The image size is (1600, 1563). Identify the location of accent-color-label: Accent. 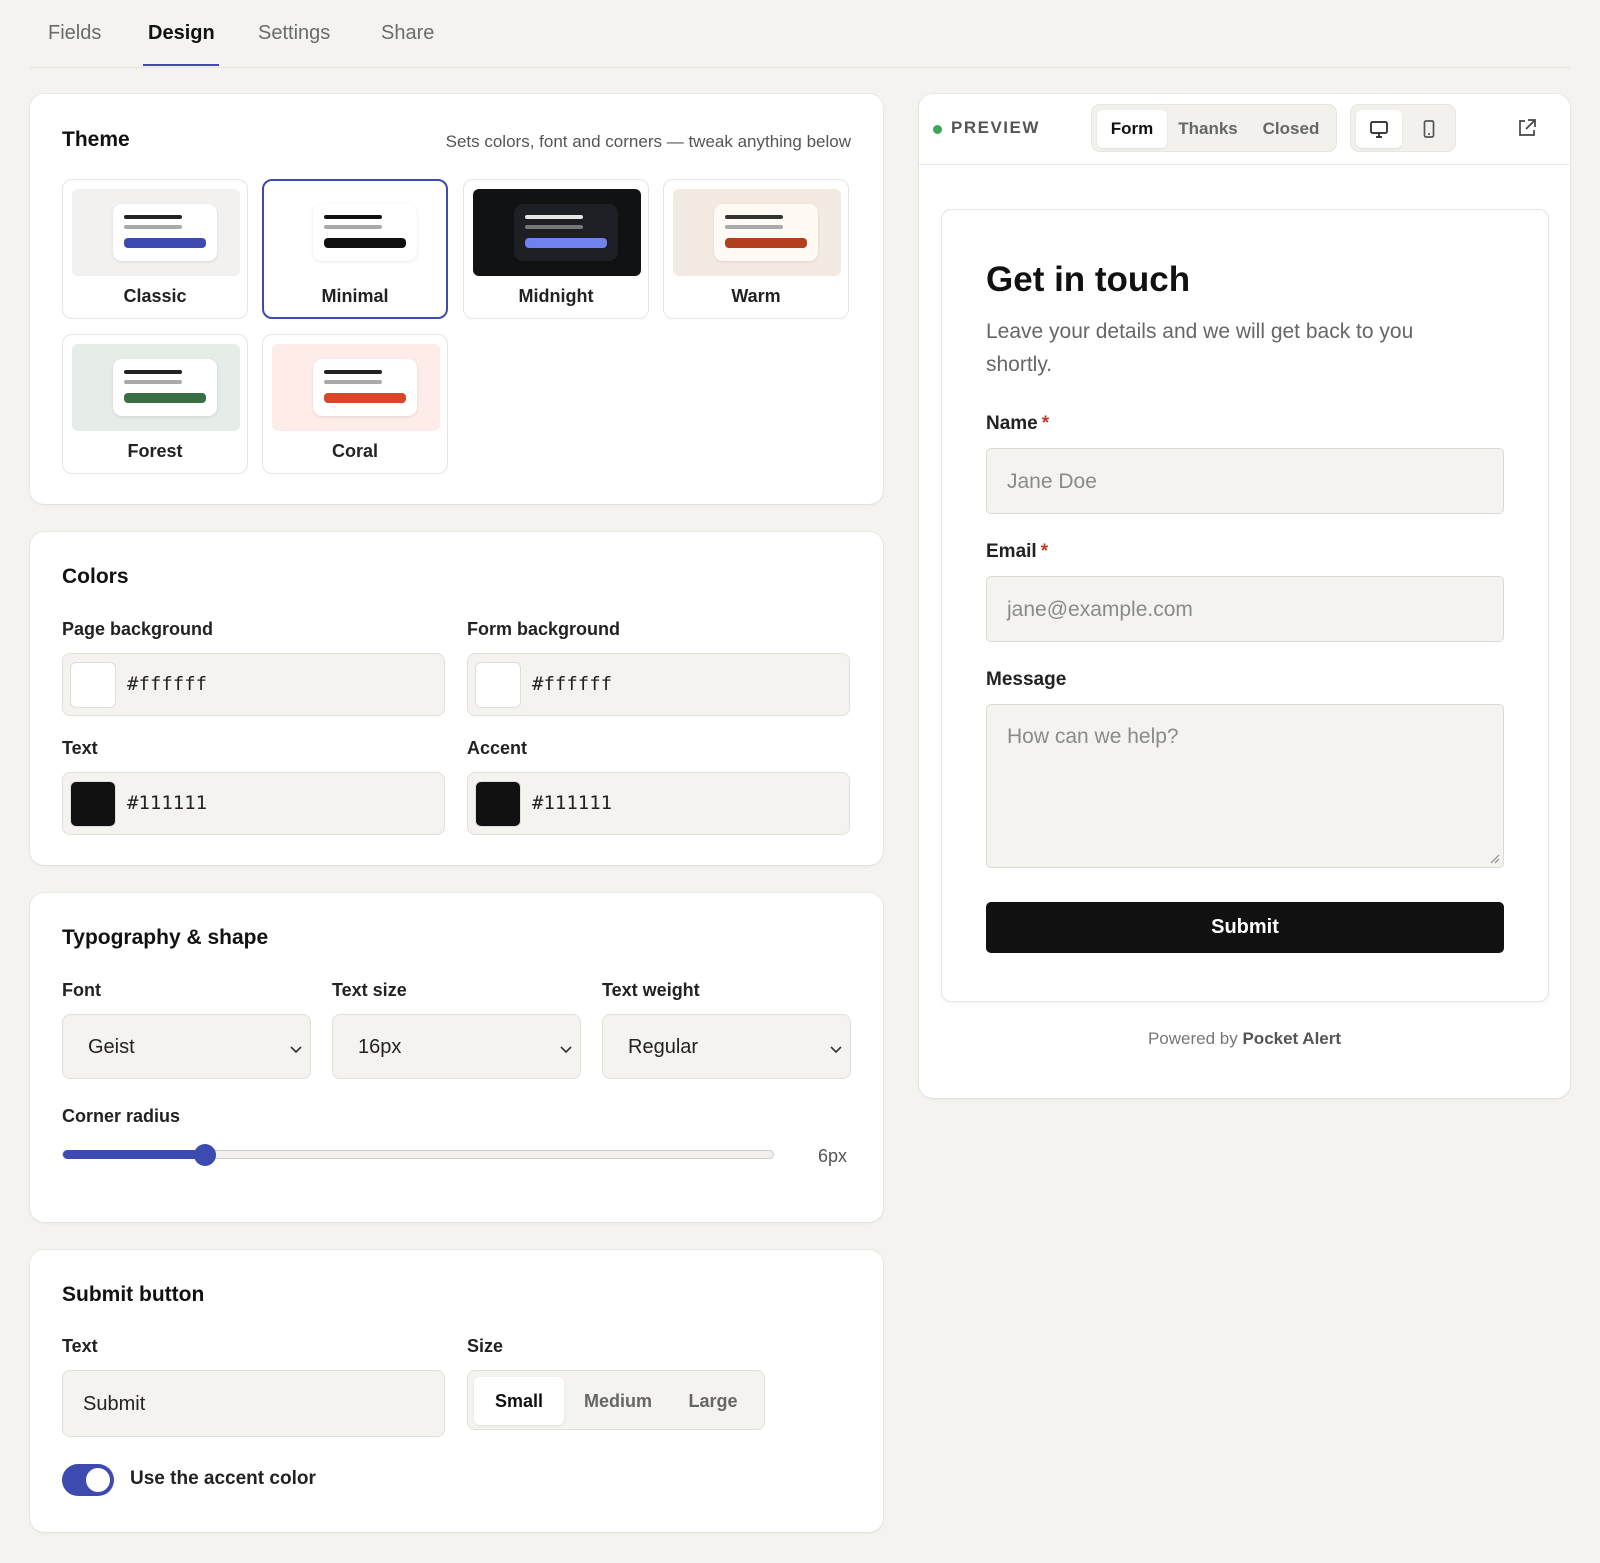
(497, 748).